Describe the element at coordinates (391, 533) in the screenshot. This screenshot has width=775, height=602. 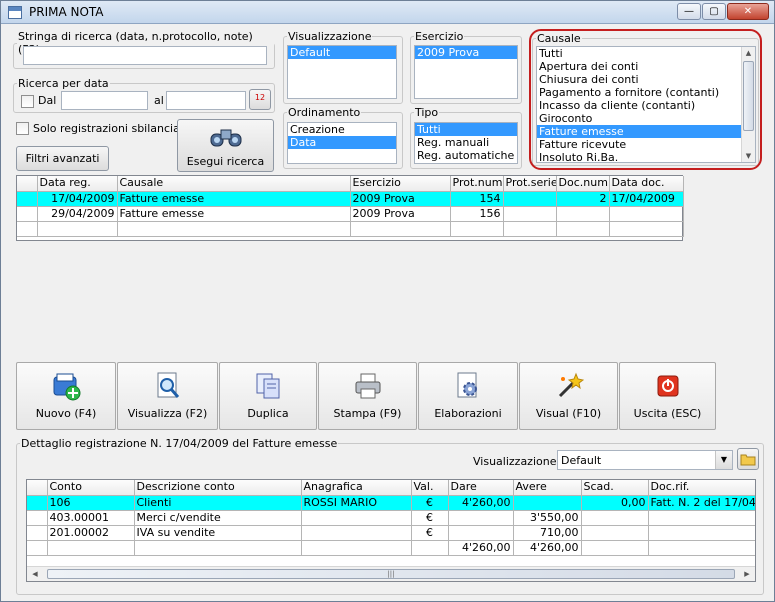
I see `table-row: 201.00002 IVA su vendite €710,00` at that location.